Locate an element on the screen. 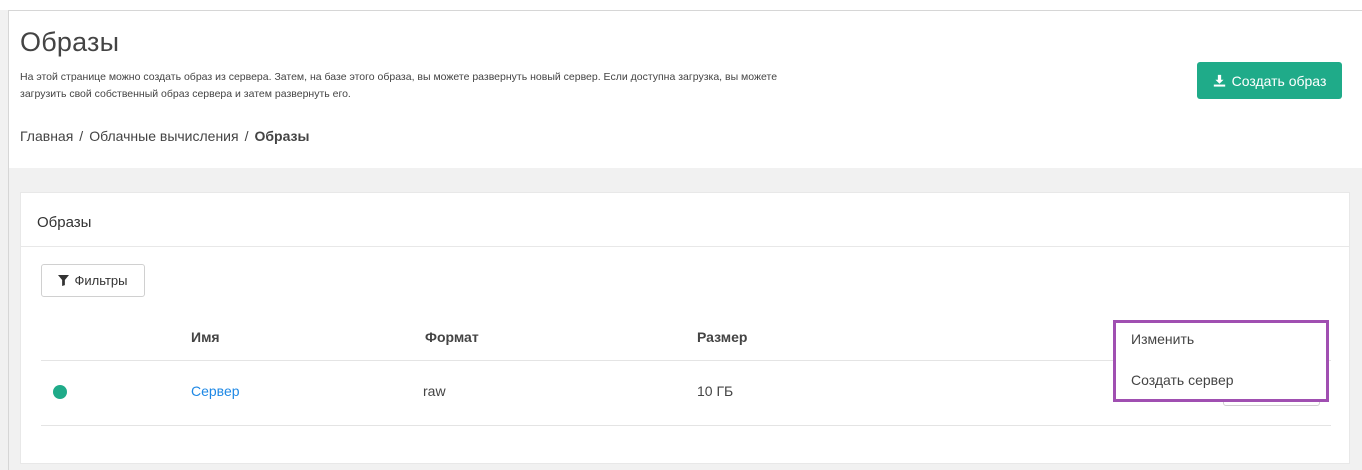 This screenshot has width=1362, height=470. image-size: 10 ГБ is located at coordinates (715, 391).